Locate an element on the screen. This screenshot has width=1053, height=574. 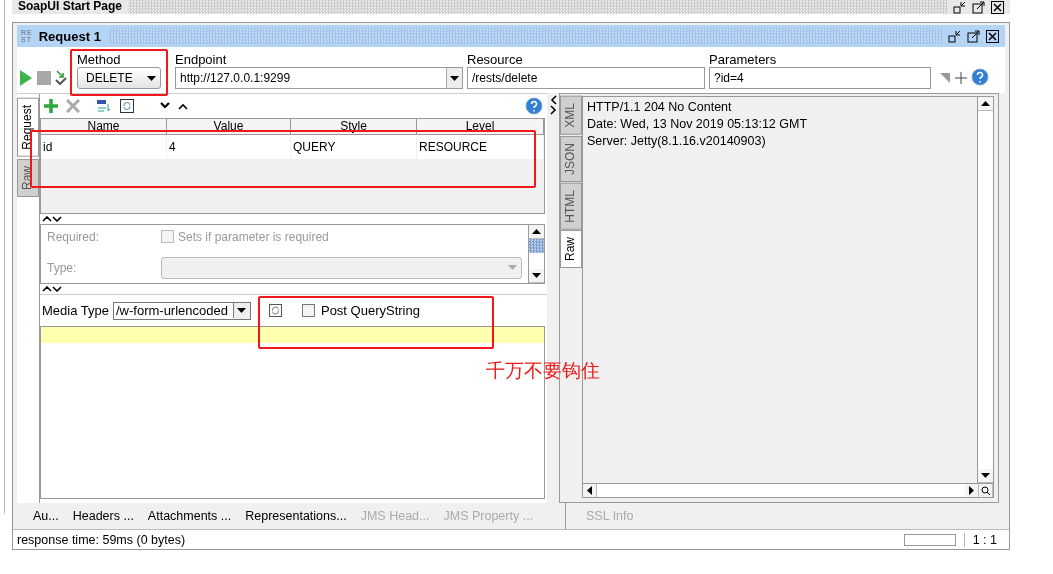
resource-field: /rests/delete is located at coordinates (586, 78).